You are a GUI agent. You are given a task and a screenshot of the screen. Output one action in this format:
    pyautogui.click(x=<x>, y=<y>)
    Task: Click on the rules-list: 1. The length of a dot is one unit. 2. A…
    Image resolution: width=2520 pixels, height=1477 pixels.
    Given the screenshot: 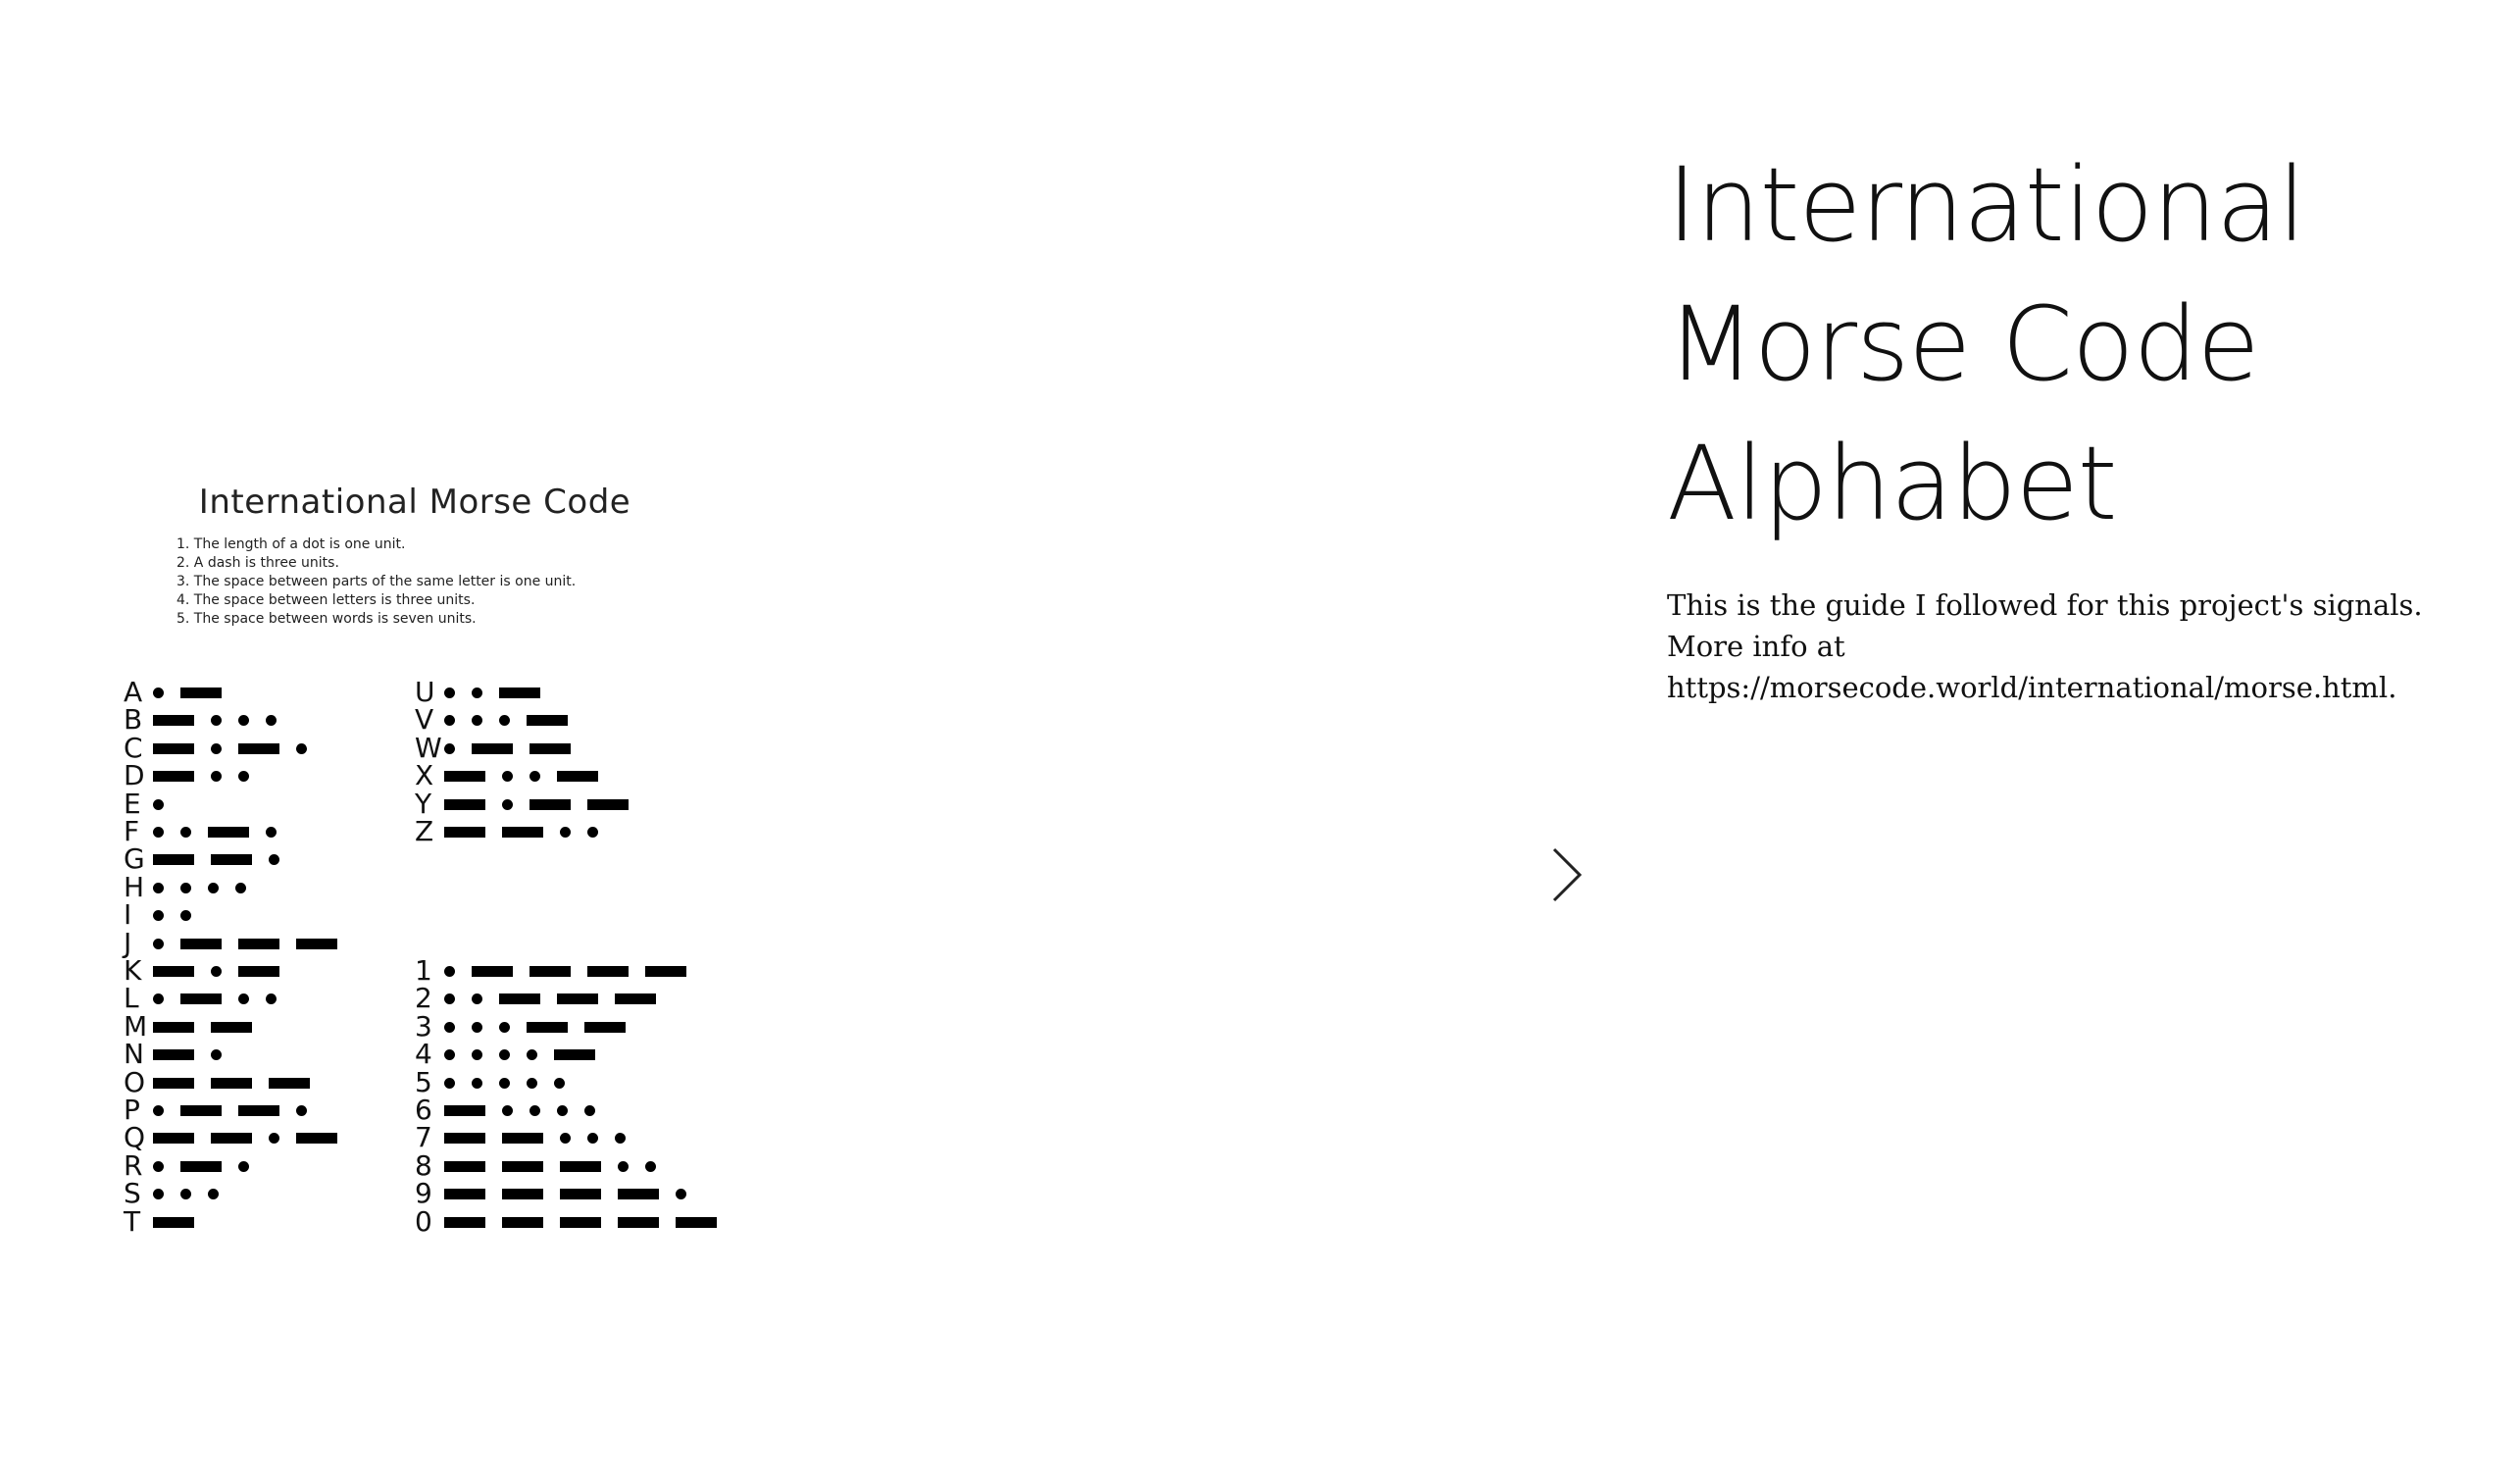 What is the action you would take?
    pyautogui.click(x=376, y=582)
    